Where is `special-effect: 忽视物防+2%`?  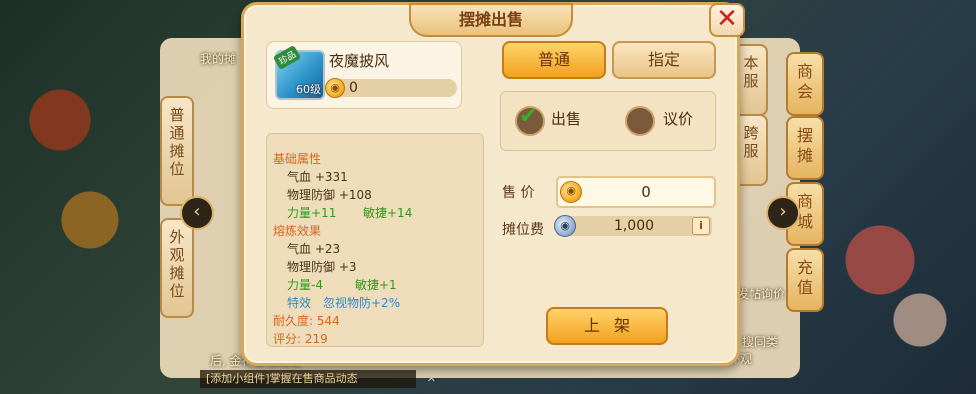 special-effect: 忽视物防+2% is located at coordinates (362, 303).